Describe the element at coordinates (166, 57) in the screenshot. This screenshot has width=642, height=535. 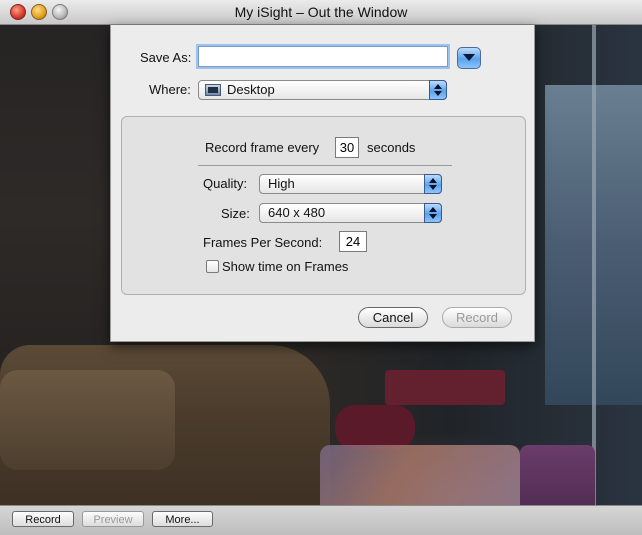
I see `save-as-label: Save As:` at that location.